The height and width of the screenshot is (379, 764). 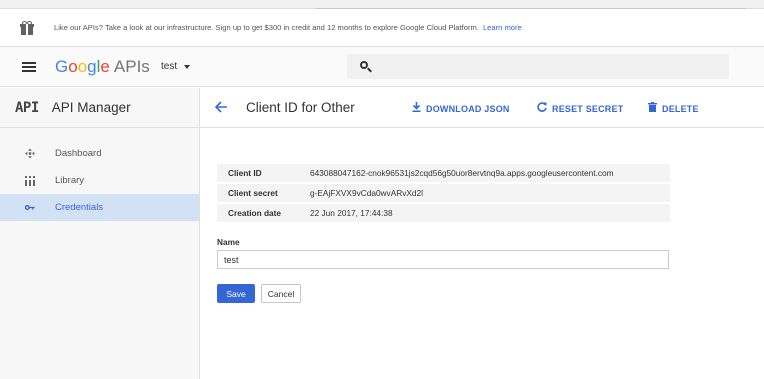 I want to click on sidebar-header: API API Manager, so click(x=99, y=108).